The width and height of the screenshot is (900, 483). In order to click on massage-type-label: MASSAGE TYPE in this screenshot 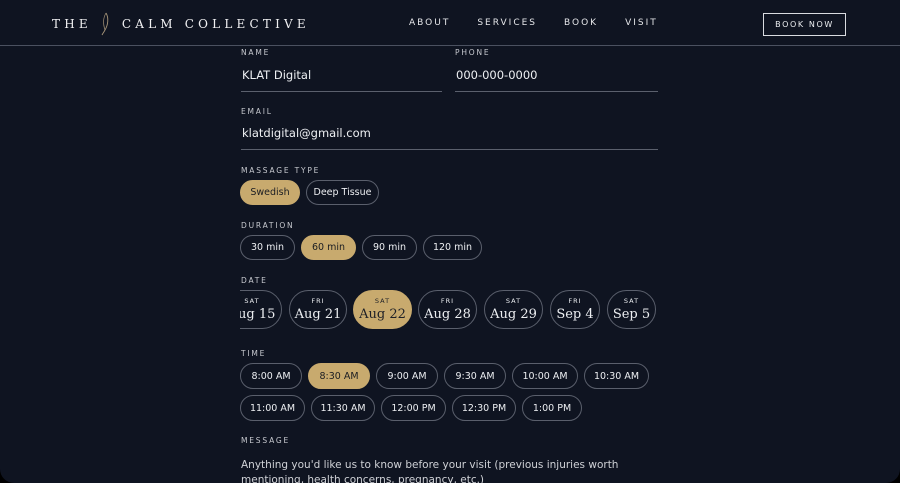, I will do `click(281, 170)`.